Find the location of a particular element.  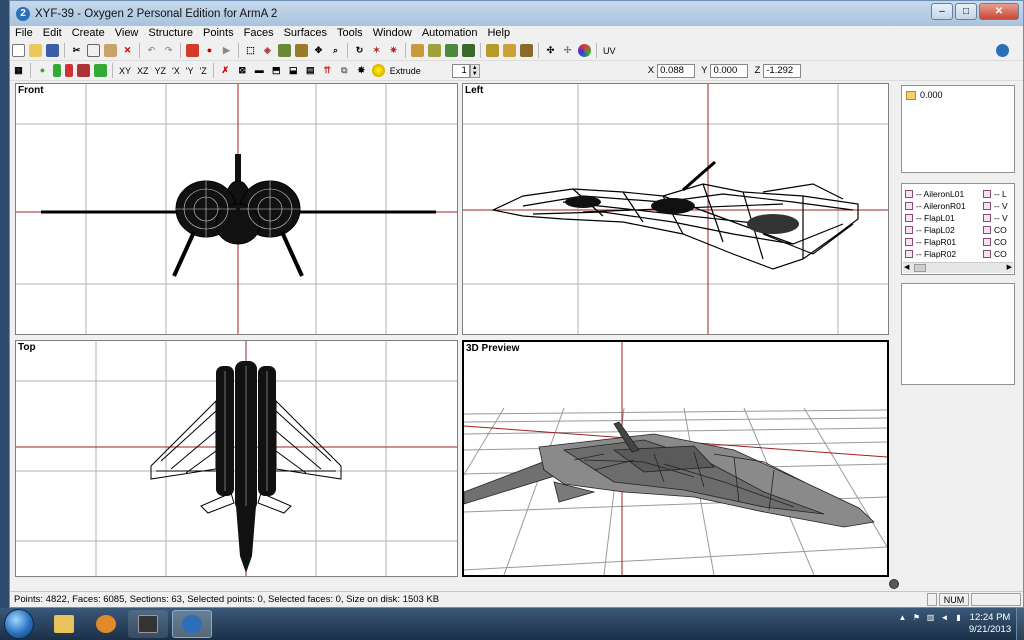

selection-item: -- FlapL01 -- V is located at coordinates (956, 218).